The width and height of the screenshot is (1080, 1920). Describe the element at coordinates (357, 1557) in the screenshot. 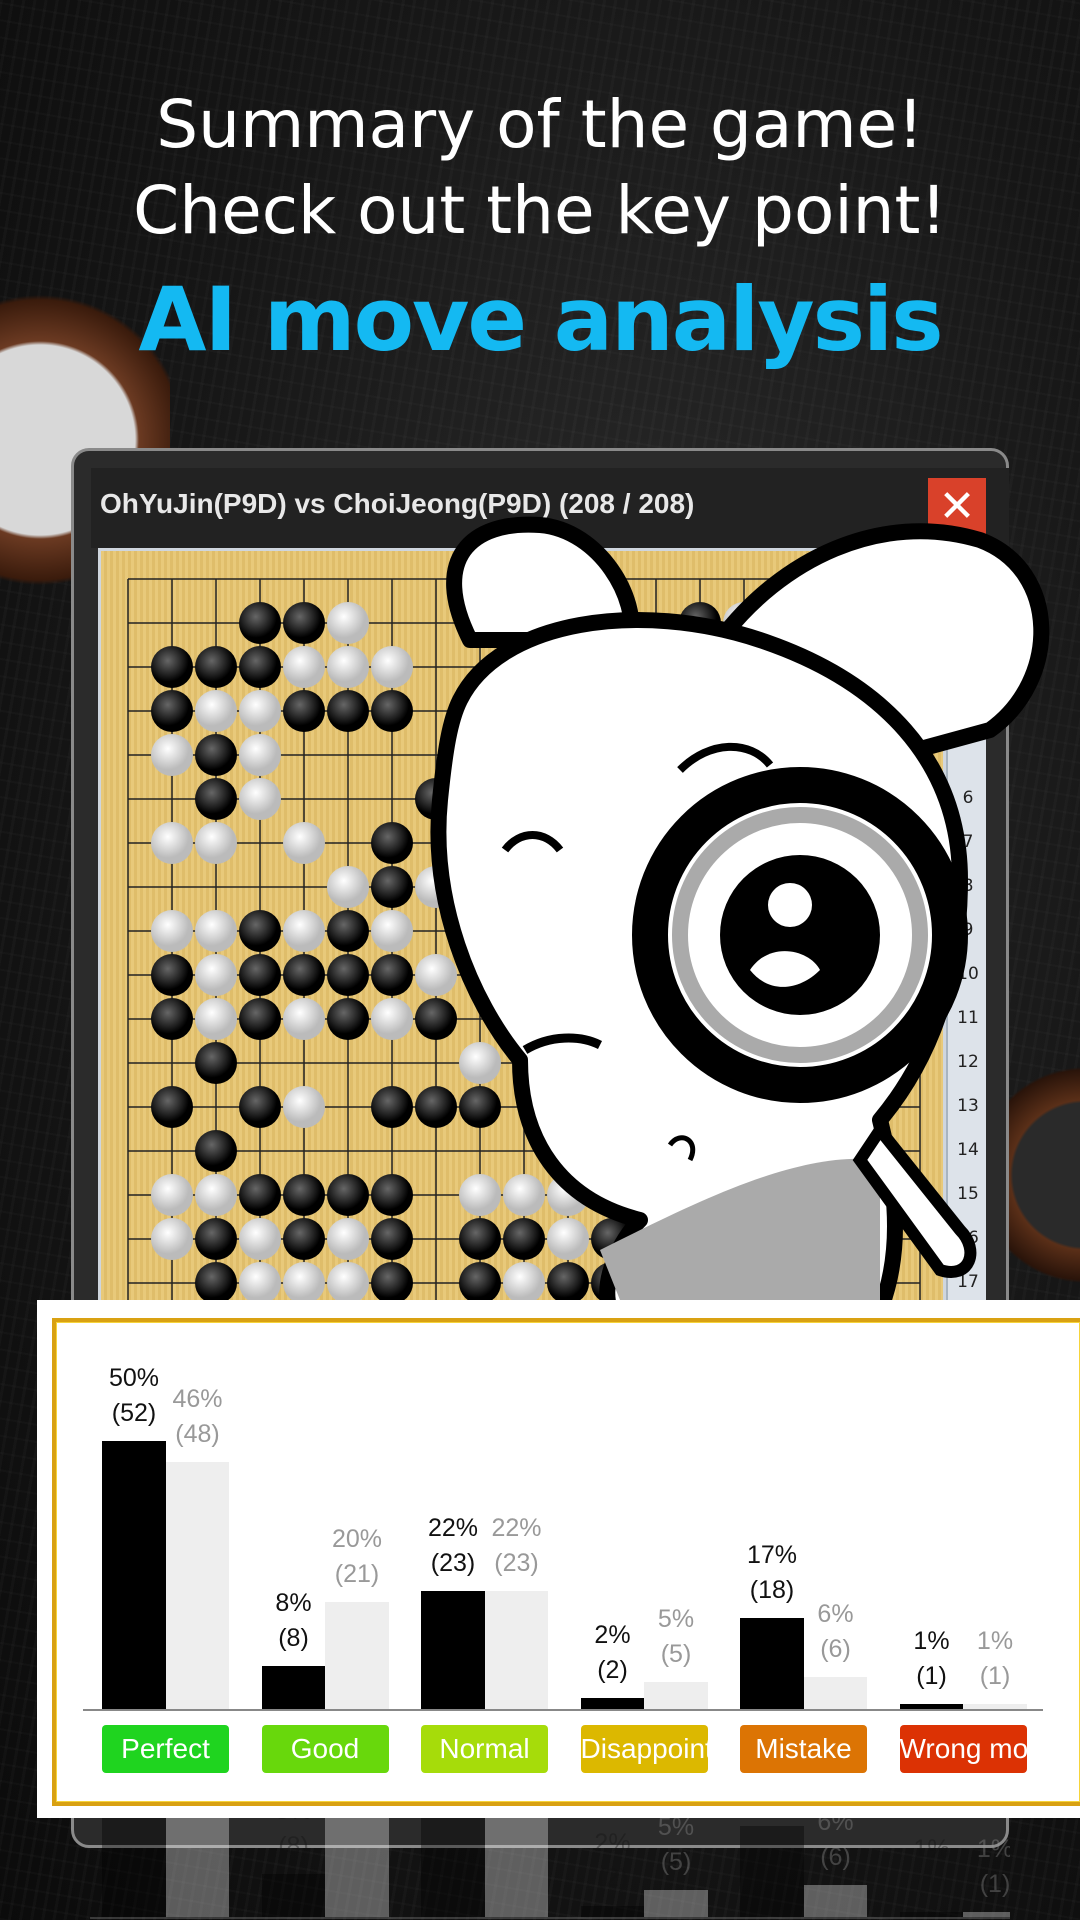

I see `value-label: 20% (21)` at that location.